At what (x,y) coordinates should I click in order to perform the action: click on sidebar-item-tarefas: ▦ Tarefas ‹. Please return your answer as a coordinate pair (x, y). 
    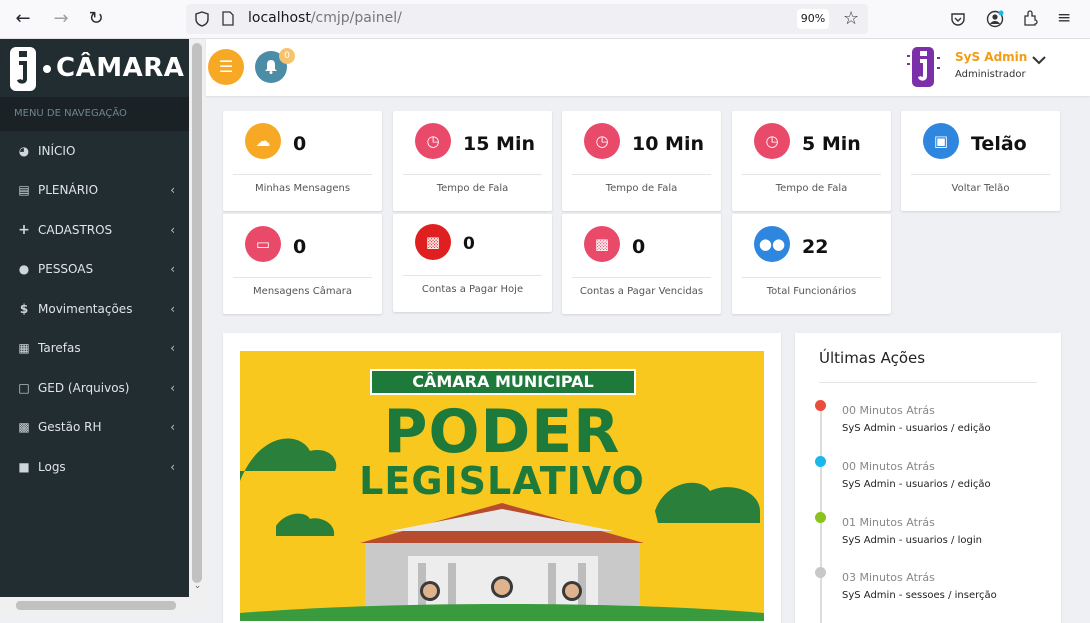
    Looking at the image, I should click on (94, 347).